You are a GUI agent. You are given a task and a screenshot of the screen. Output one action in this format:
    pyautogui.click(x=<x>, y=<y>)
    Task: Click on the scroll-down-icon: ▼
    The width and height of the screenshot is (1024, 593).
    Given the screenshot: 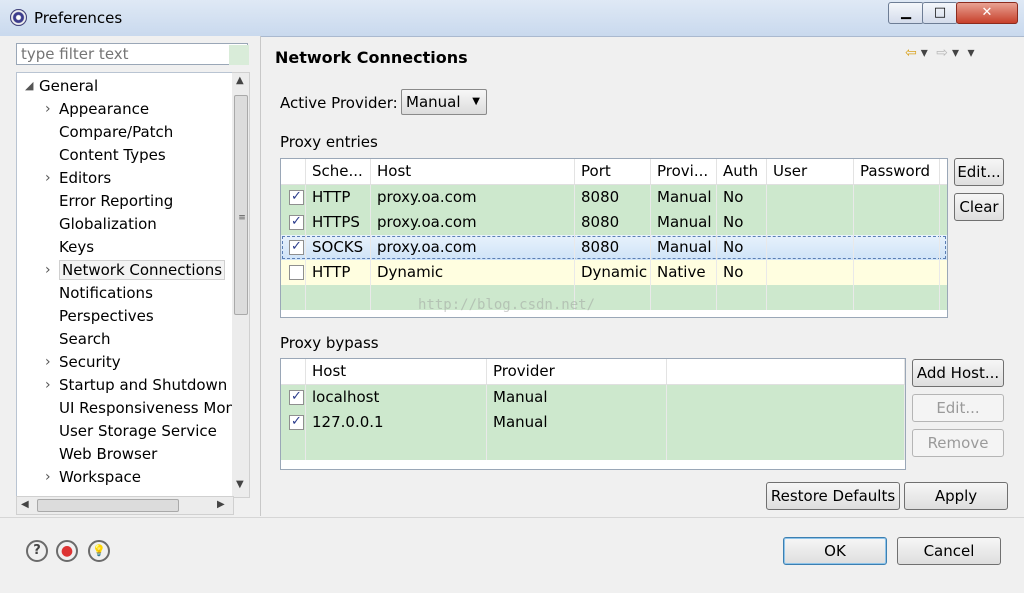 What is the action you would take?
    pyautogui.click(x=240, y=484)
    